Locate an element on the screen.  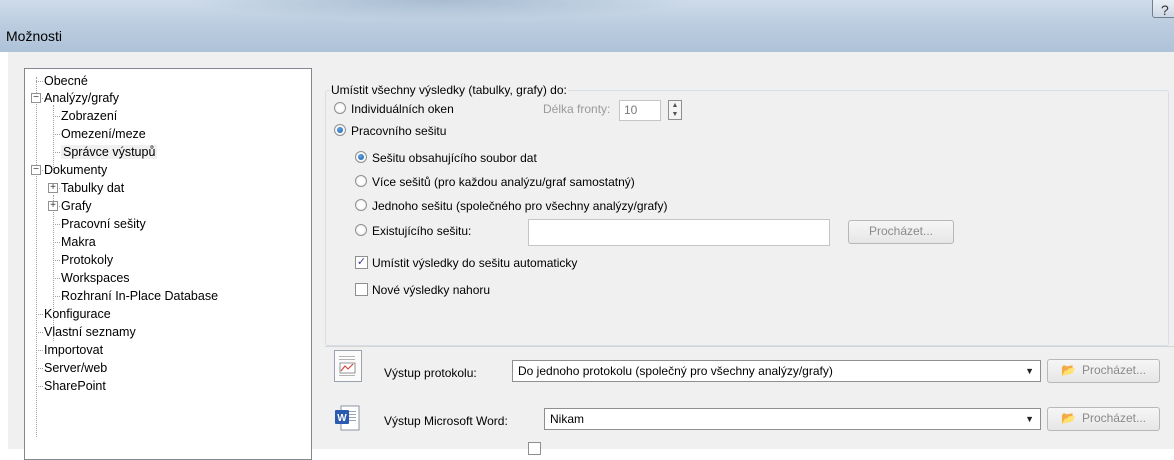
tree-item-label: Protokoly is located at coordinates (87, 260).